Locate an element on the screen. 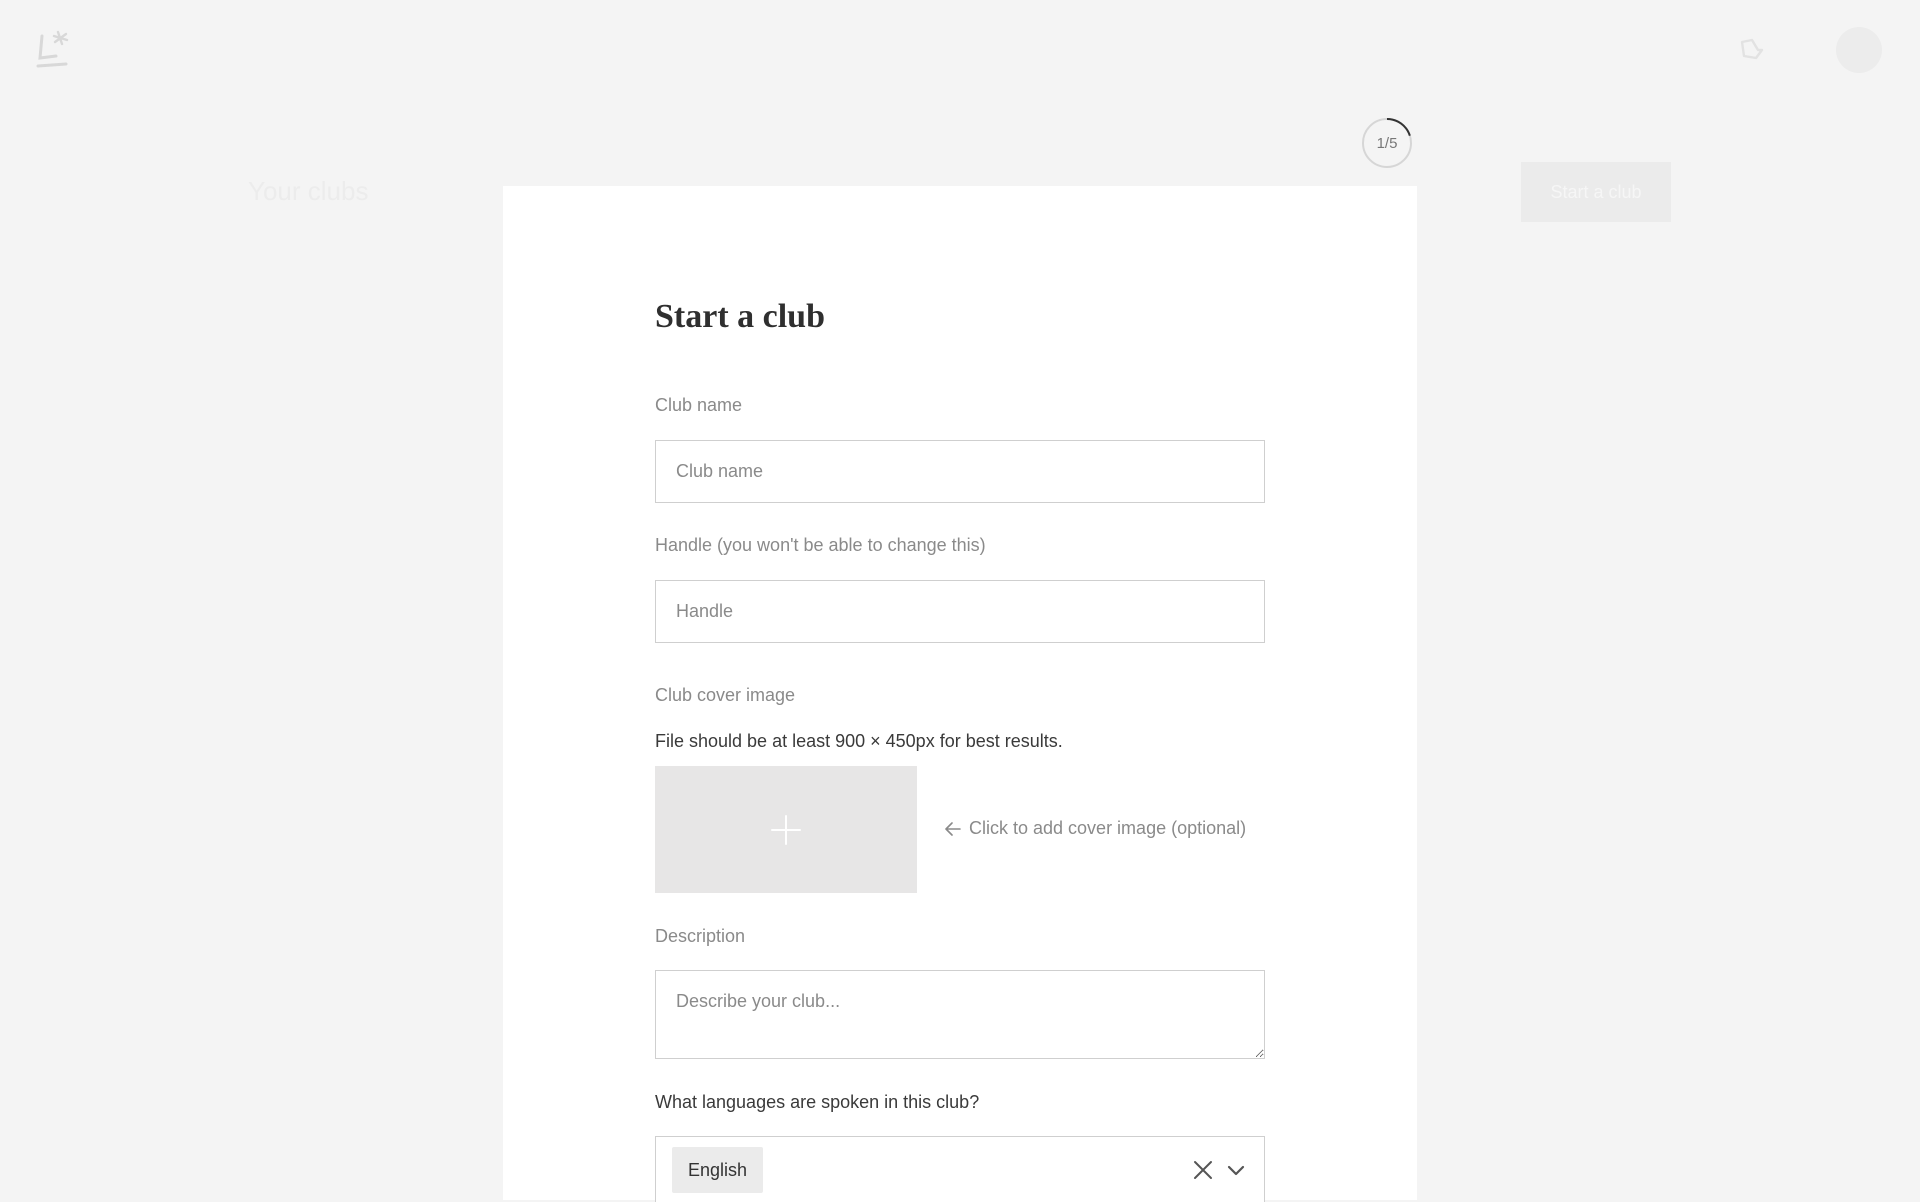 The height and width of the screenshot is (1202, 1920). start-club-button: Start a club is located at coordinates (1596, 192).